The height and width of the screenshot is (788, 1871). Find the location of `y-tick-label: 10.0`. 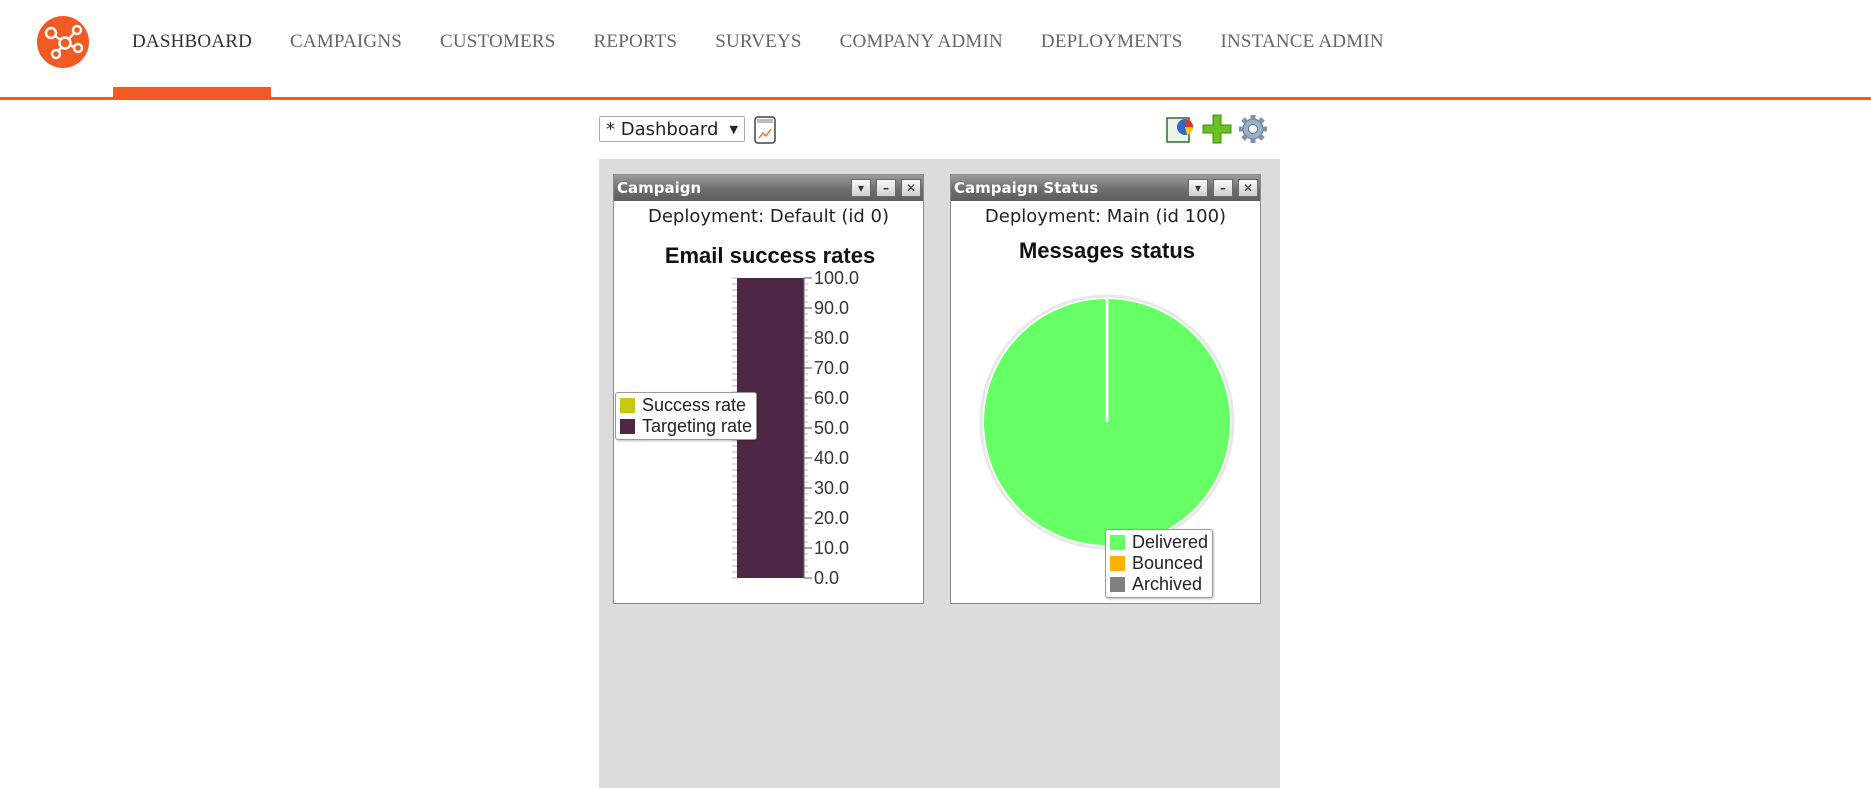

y-tick-label: 10.0 is located at coordinates (831, 548).